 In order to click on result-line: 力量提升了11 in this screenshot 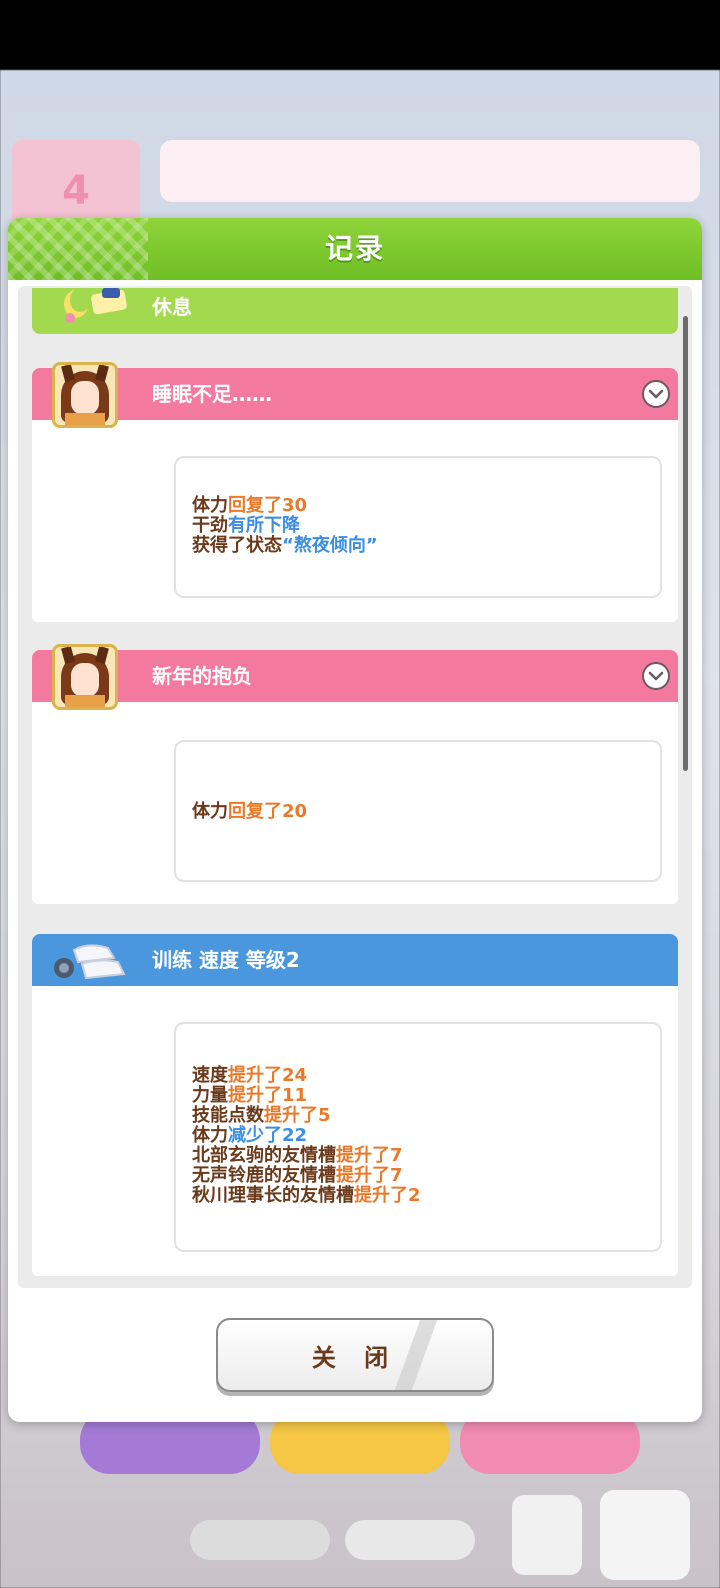, I will do `click(306, 1096)`.